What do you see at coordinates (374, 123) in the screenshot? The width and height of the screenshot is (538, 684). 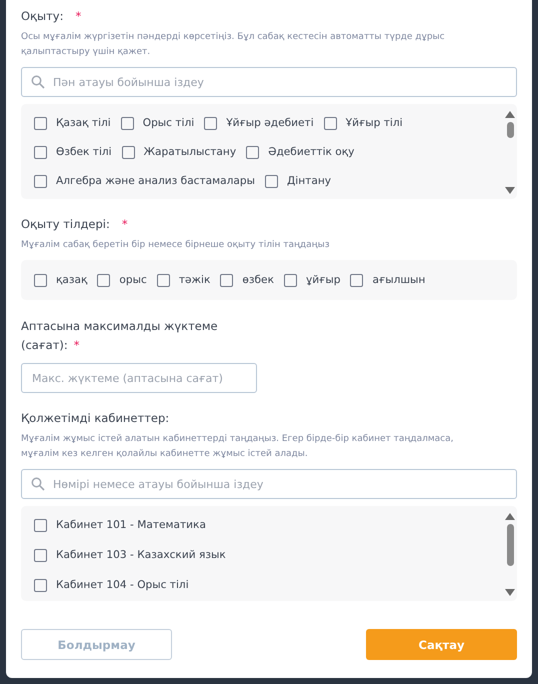 I see `checkbox-label: Ұйғыр тілі` at bounding box center [374, 123].